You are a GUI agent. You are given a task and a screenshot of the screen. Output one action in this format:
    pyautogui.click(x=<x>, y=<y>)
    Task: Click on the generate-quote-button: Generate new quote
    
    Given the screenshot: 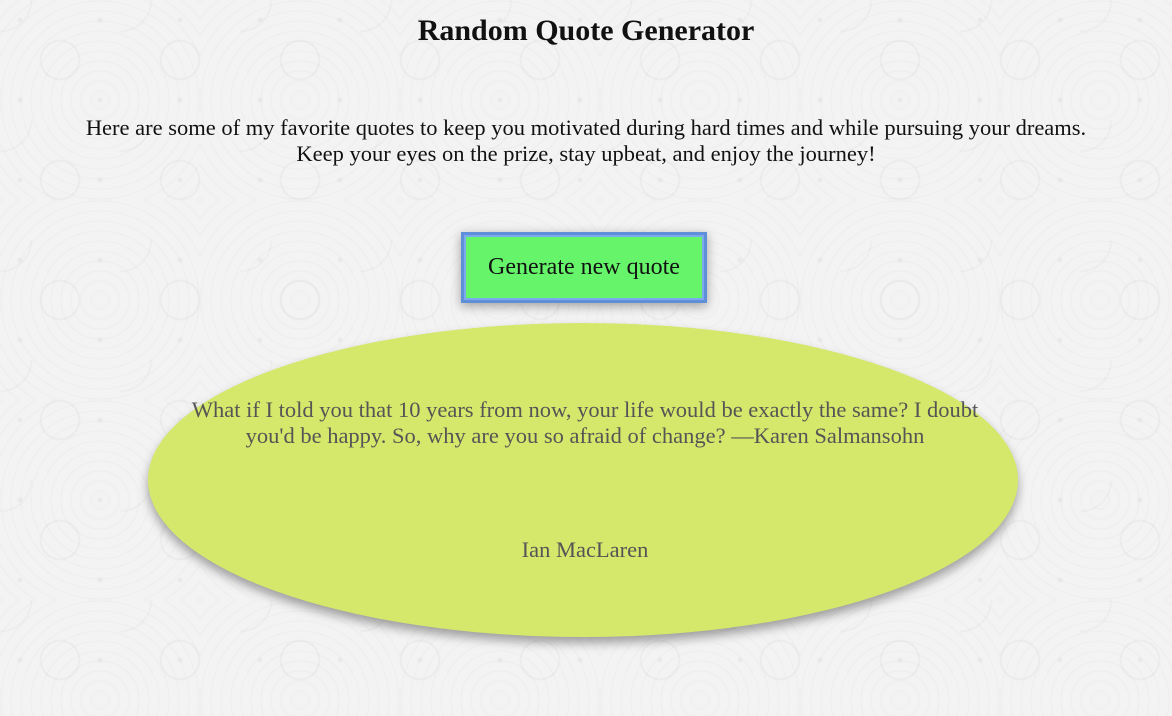 What is the action you would take?
    pyautogui.click(x=584, y=267)
    